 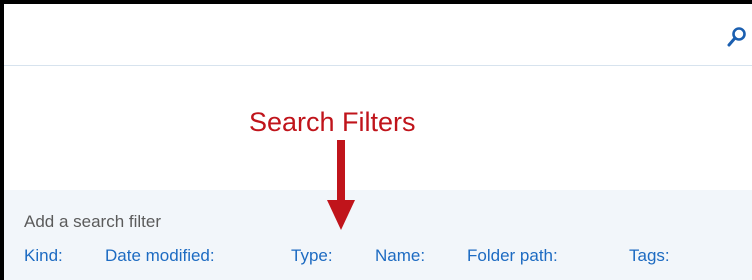 What do you see at coordinates (649, 256) in the screenshot?
I see `filter-tags: Tags:` at bounding box center [649, 256].